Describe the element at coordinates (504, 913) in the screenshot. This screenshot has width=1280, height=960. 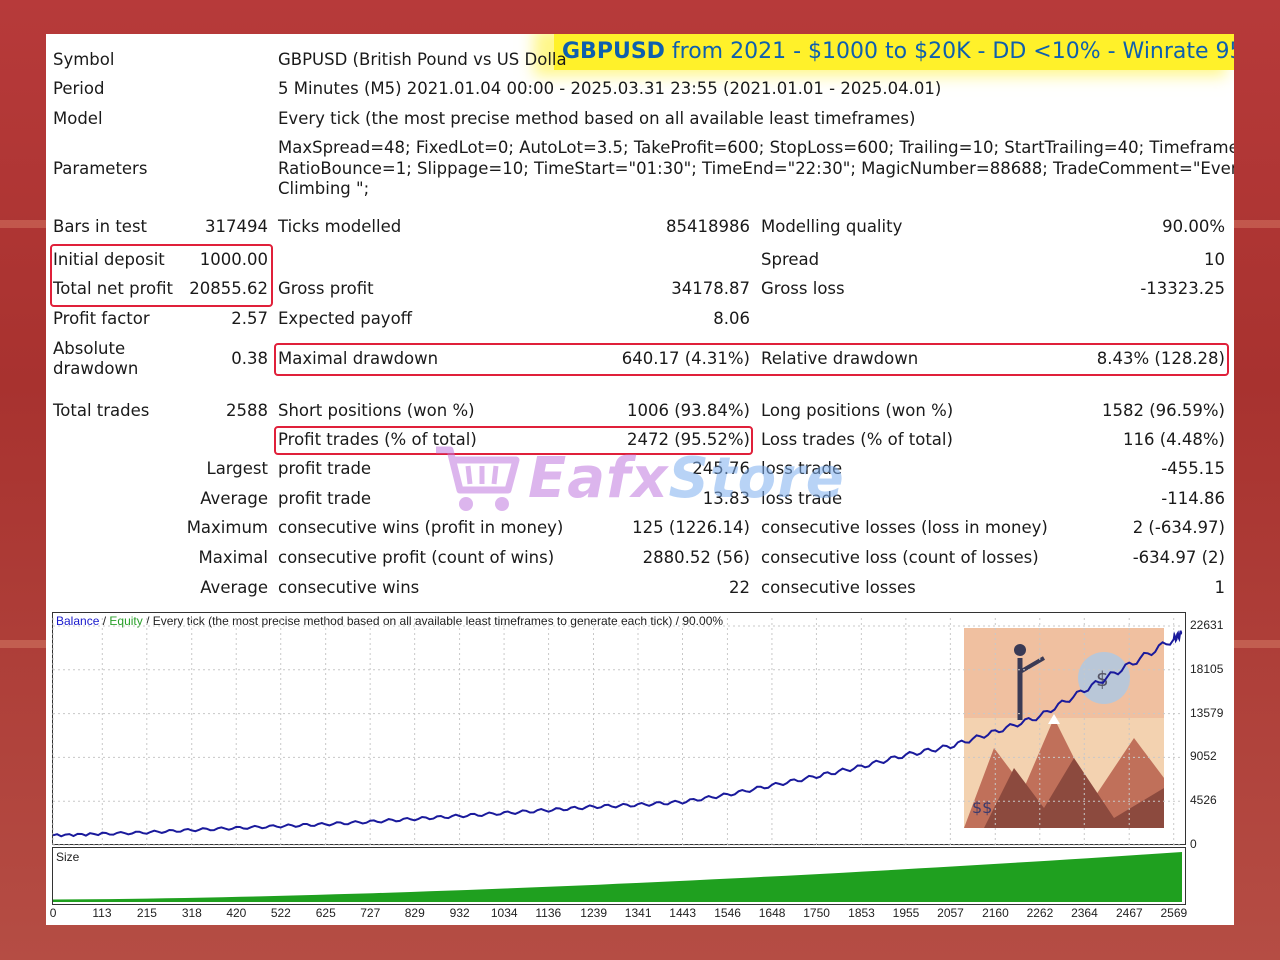
I see `x-tick-label: 1034` at that location.